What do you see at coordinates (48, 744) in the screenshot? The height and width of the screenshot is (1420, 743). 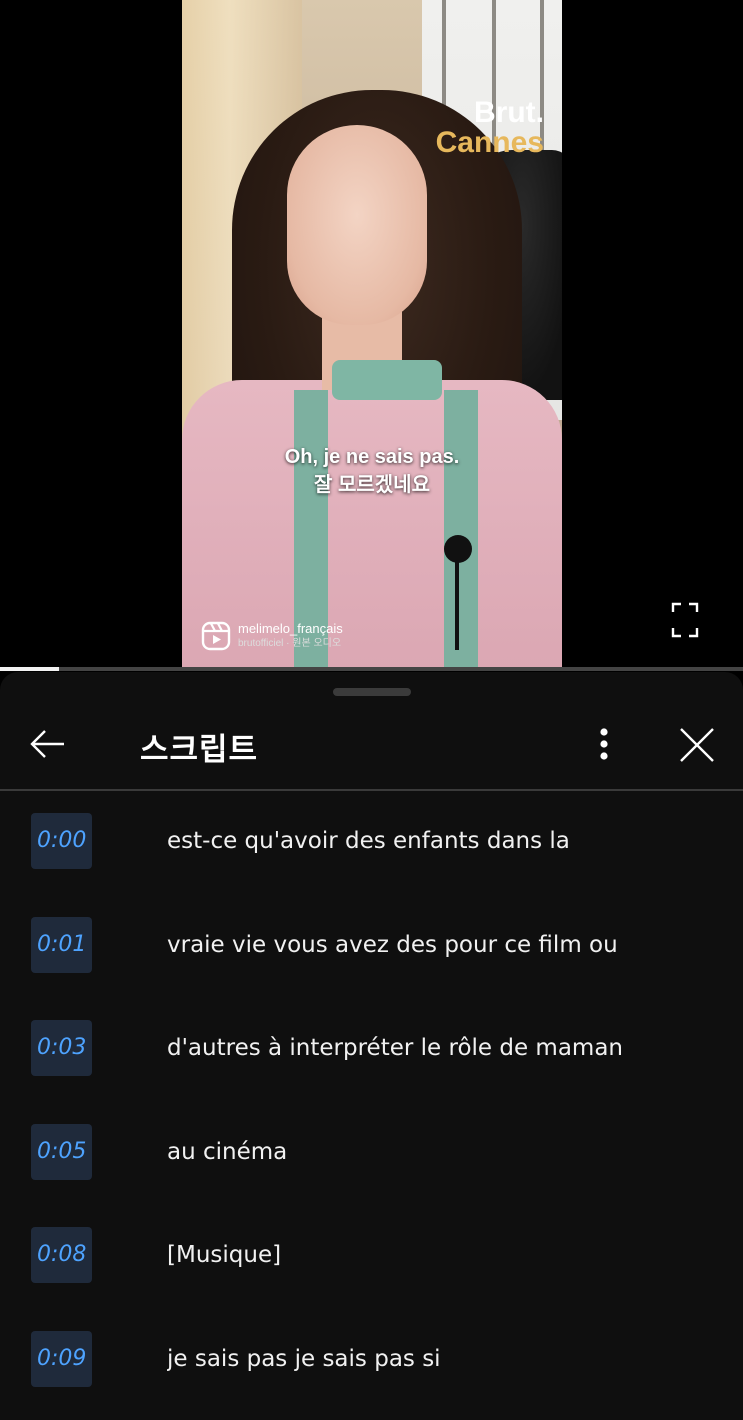 I see `arrow-left-icon` at bounding box center [48, 744].